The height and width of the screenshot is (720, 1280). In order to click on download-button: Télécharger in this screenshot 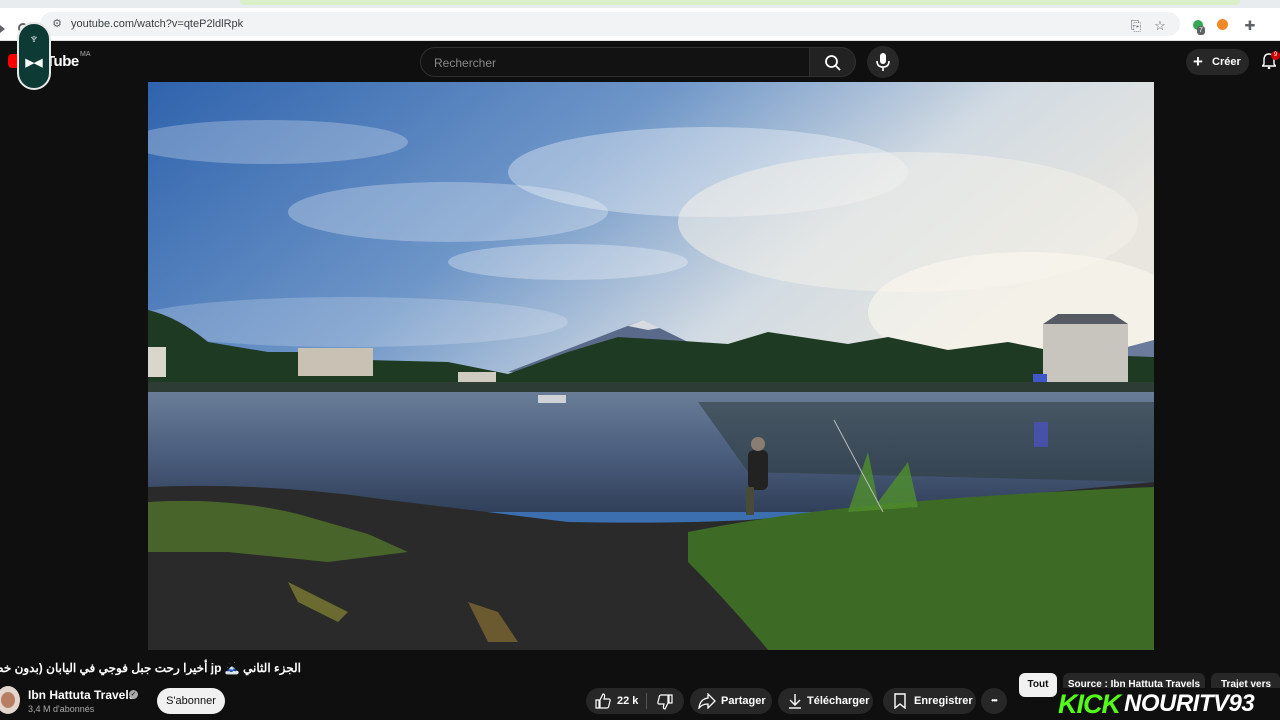, I will do `click(825, 701)`.